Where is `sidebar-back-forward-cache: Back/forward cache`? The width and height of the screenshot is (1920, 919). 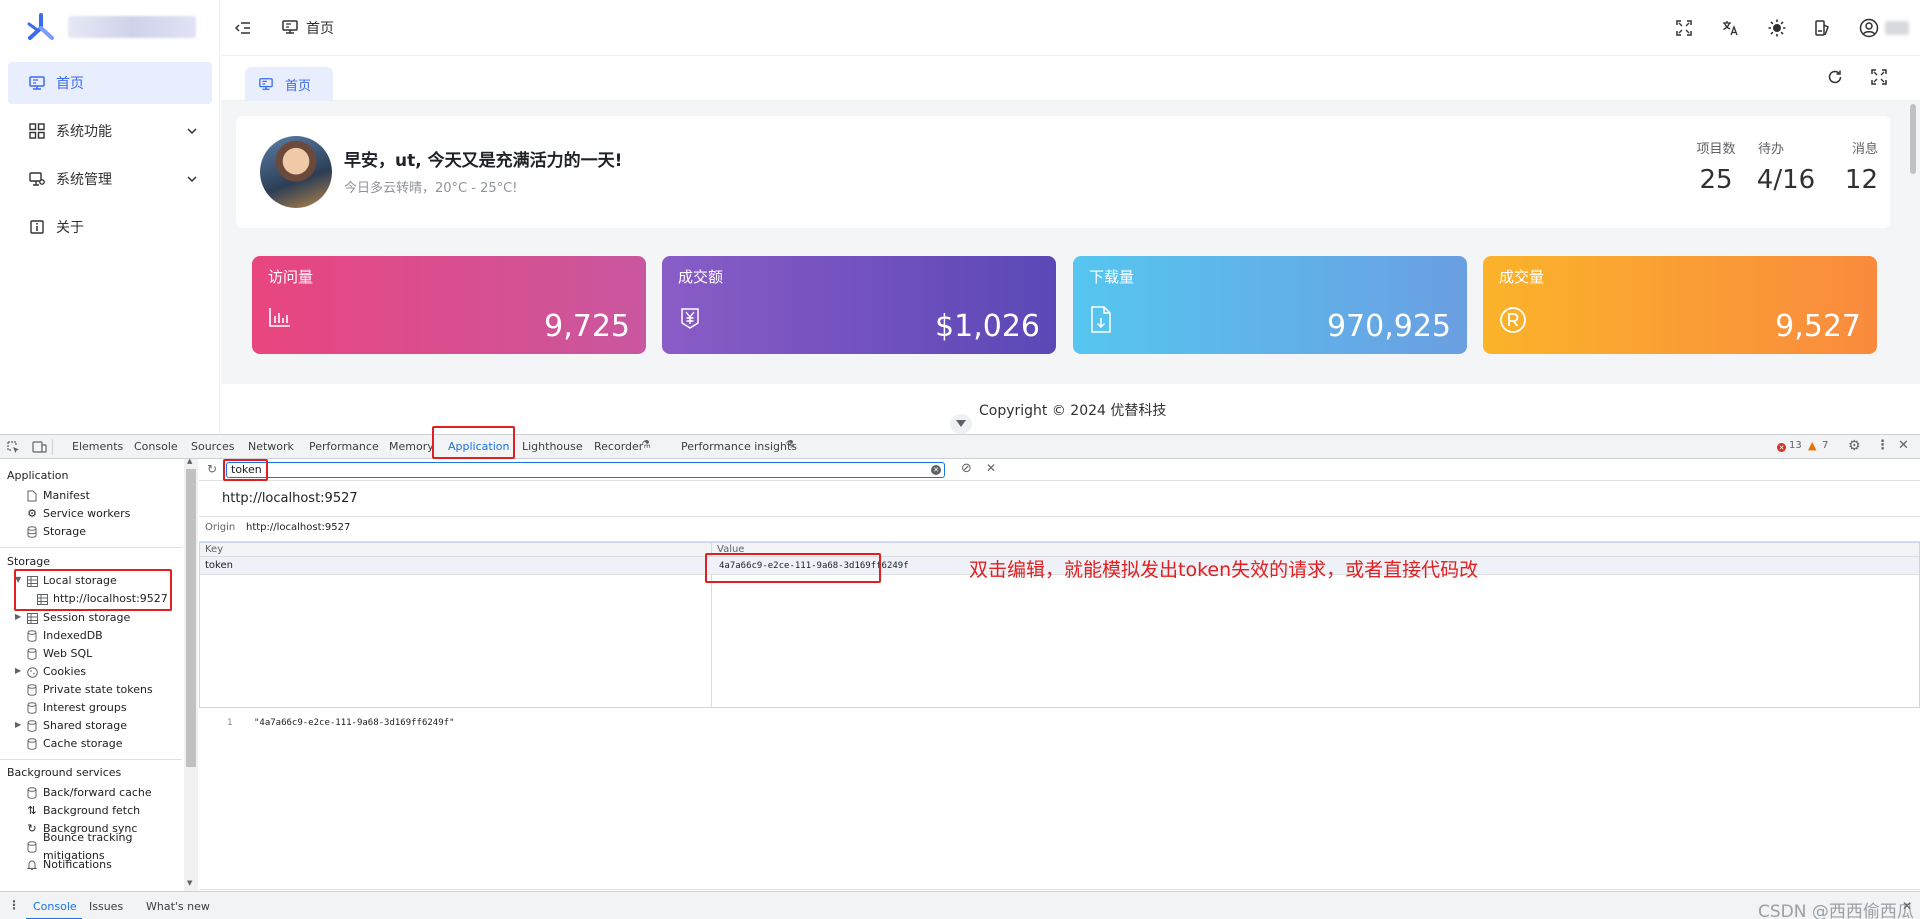 sidebar-back-forward-cache: Back/forward cache is located at coordinates (89, 793).